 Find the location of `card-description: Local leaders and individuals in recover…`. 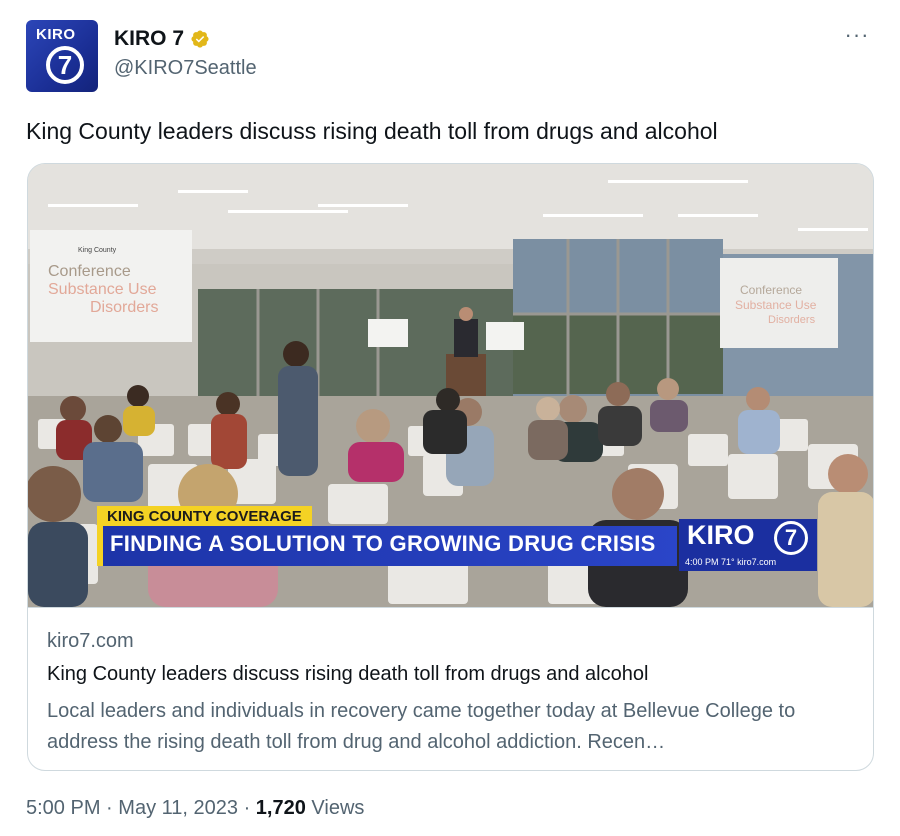

card-description: Local leaders and individuals in recover… is located at coordinates (421, 726).